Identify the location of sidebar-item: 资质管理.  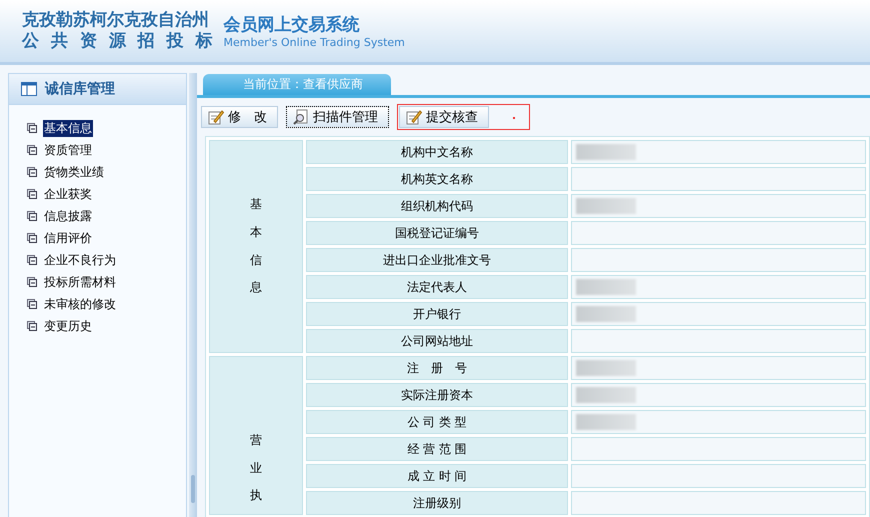
(68, 150).